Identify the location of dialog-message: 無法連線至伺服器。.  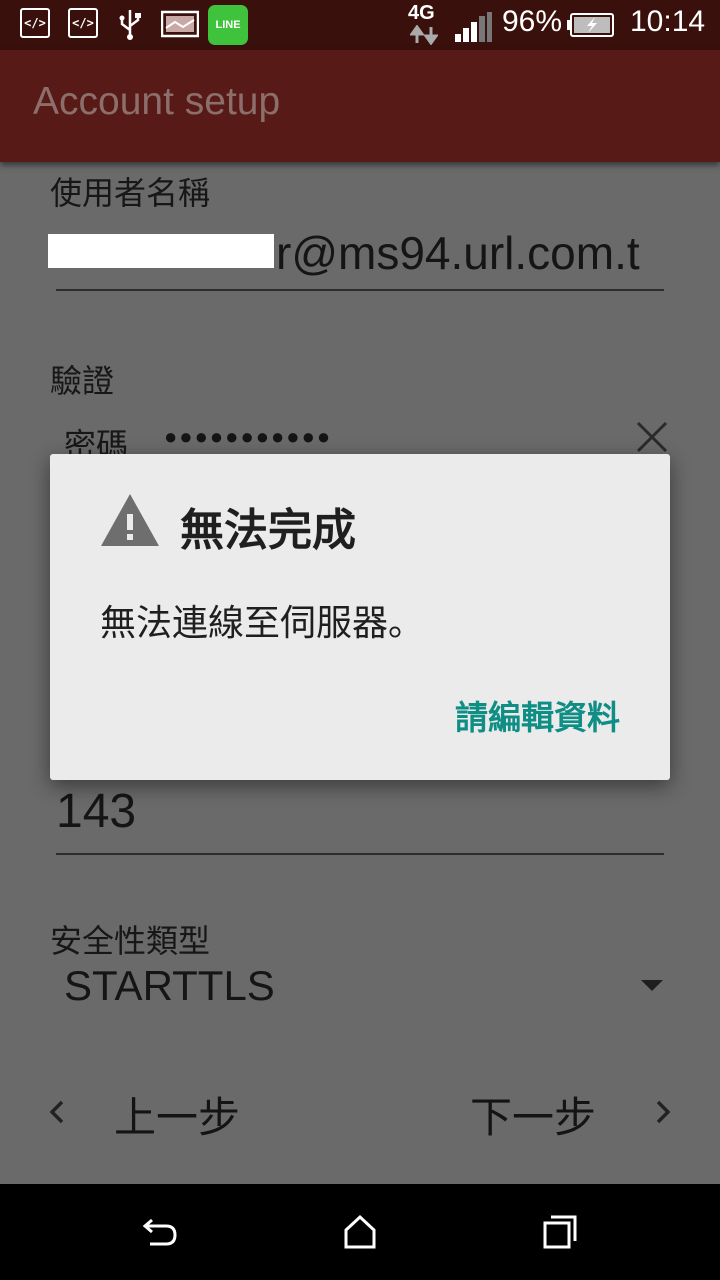
(262, 623).